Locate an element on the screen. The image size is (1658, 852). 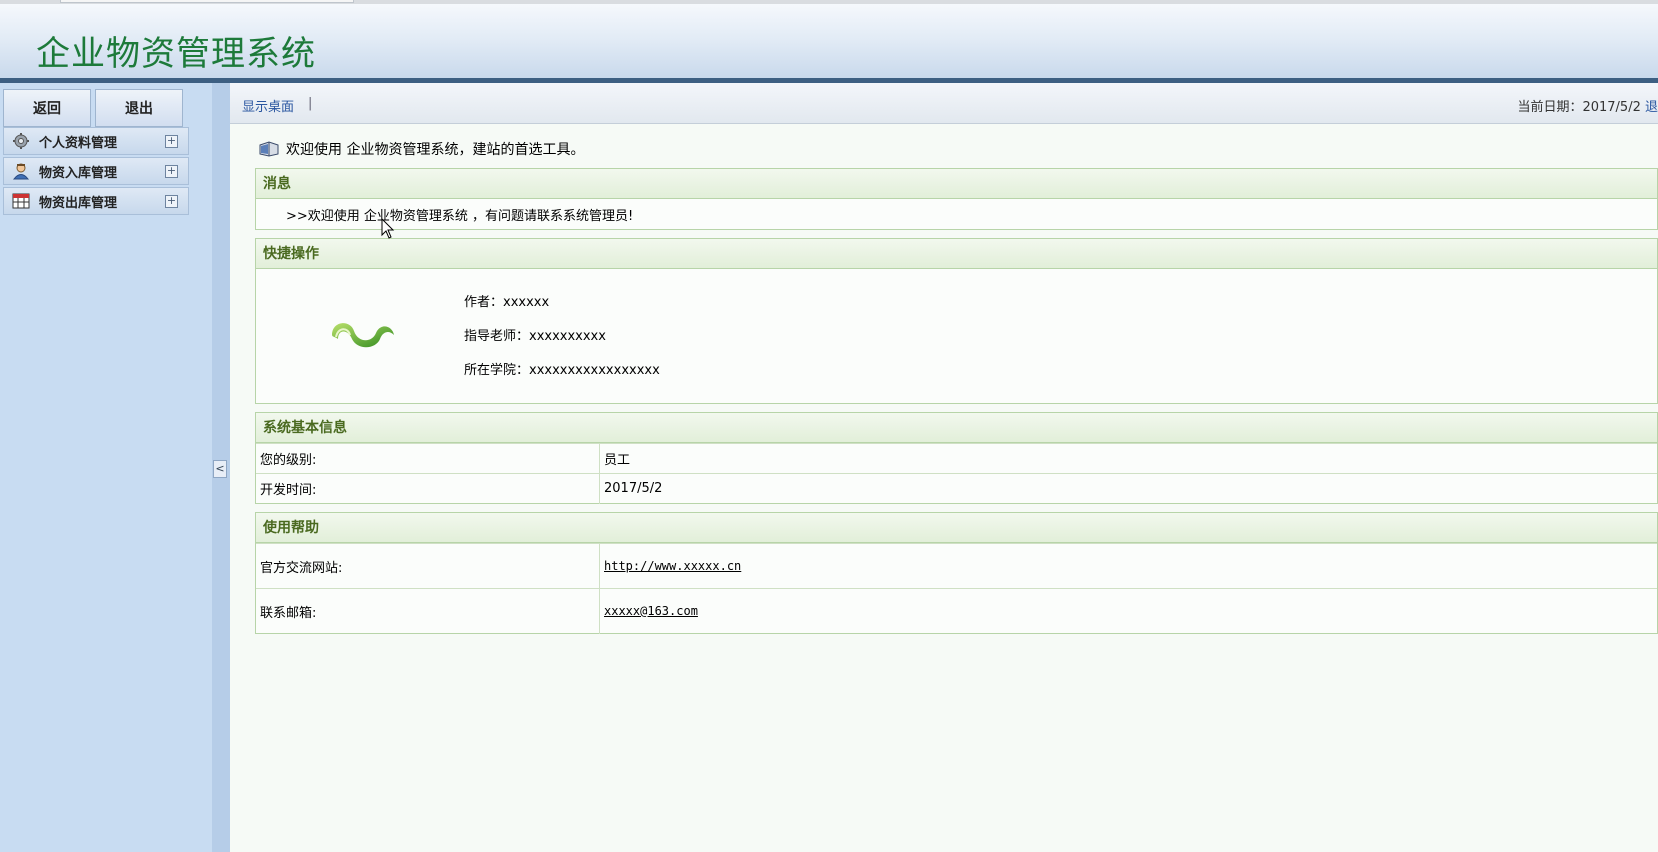
system-info-table: 您的级别: 员工 开发时间: 2017/5/2 is located at coordinates (956, 473).